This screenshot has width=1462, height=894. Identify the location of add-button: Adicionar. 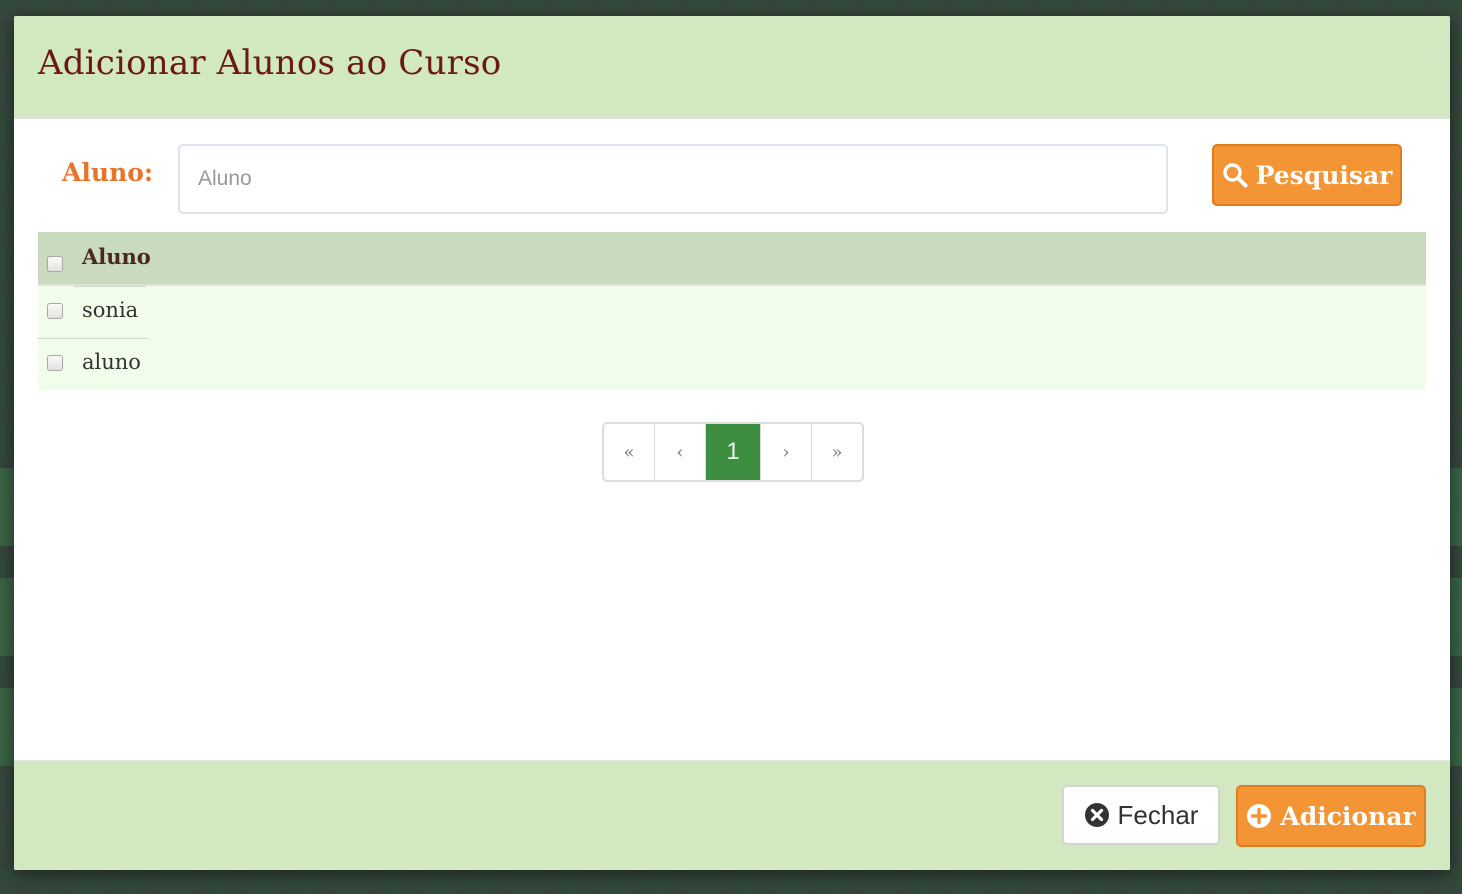
(1331, 816).